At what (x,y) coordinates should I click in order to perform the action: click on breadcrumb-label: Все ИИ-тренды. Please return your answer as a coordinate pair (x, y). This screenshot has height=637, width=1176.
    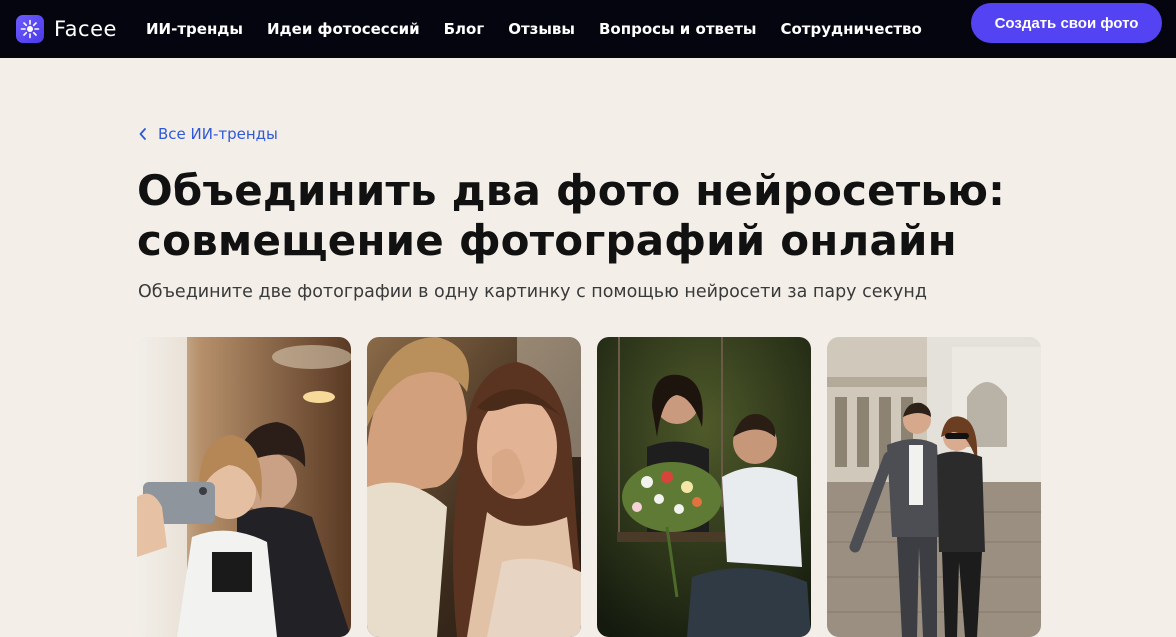
    Looking at the image, I should click on (218, 134).